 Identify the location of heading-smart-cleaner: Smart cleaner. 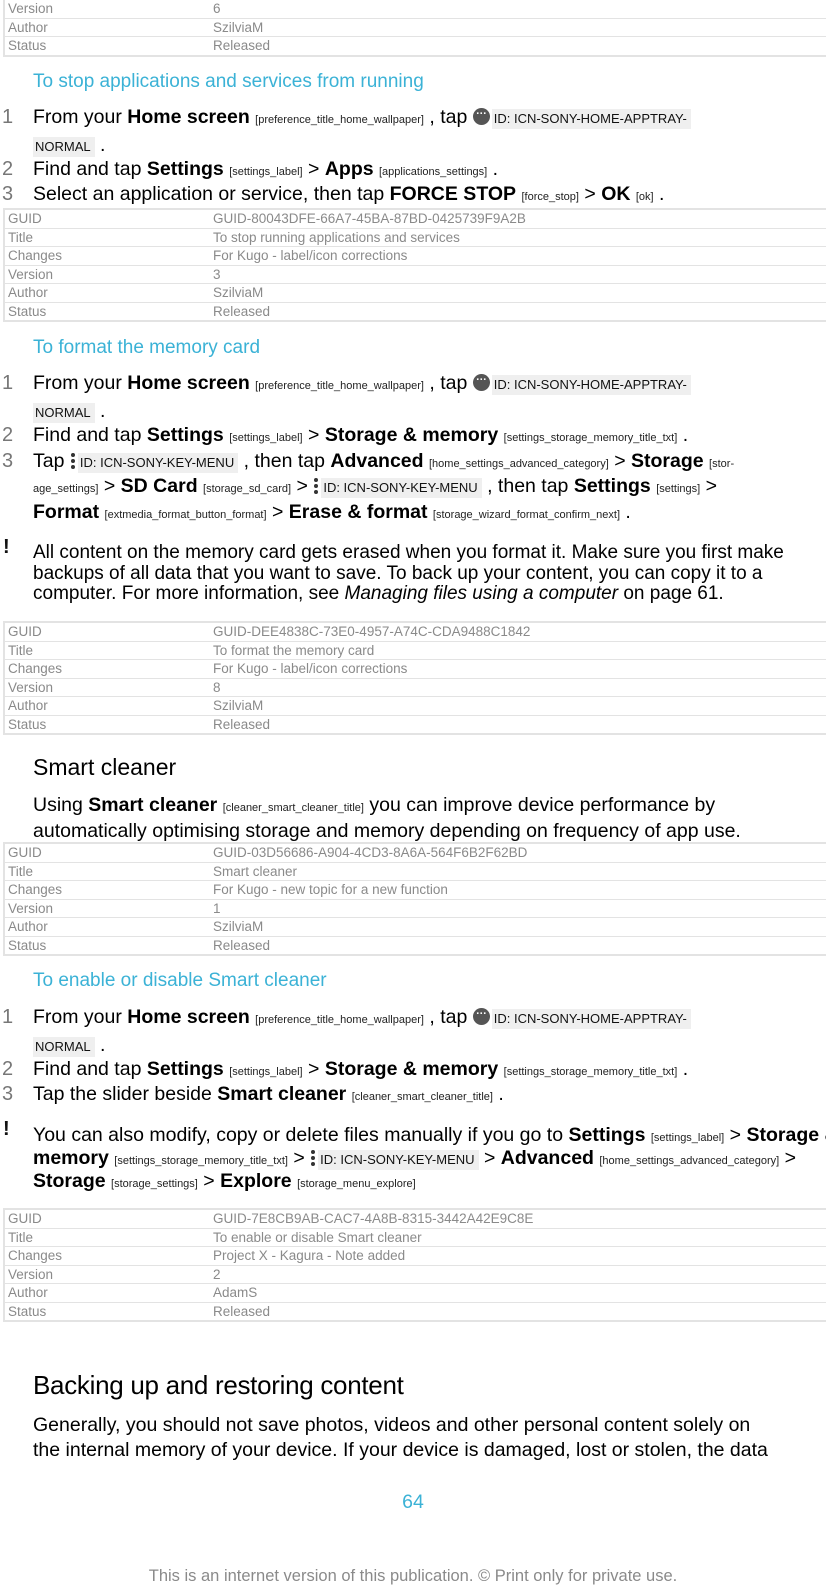
(105, 767).